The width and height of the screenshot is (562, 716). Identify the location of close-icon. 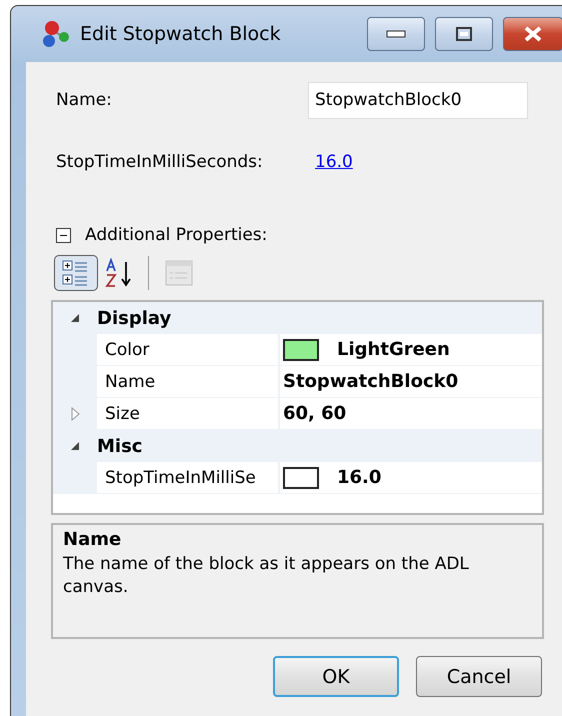
(533, 34).